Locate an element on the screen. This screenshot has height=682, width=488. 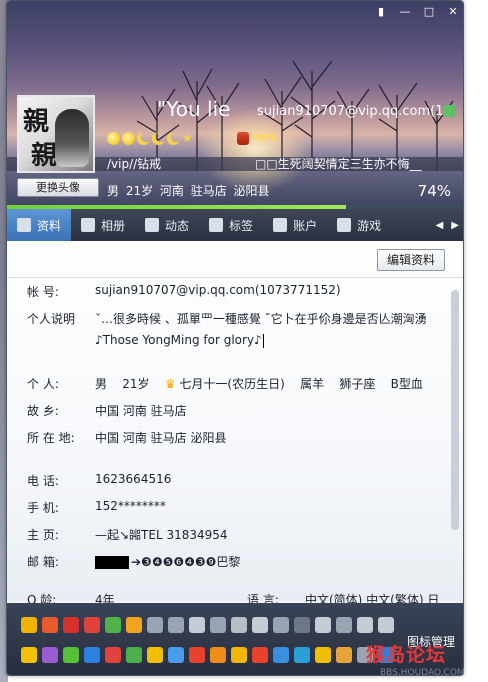
chevron-left-icon: ◀ is located at coordinates (440, 225).